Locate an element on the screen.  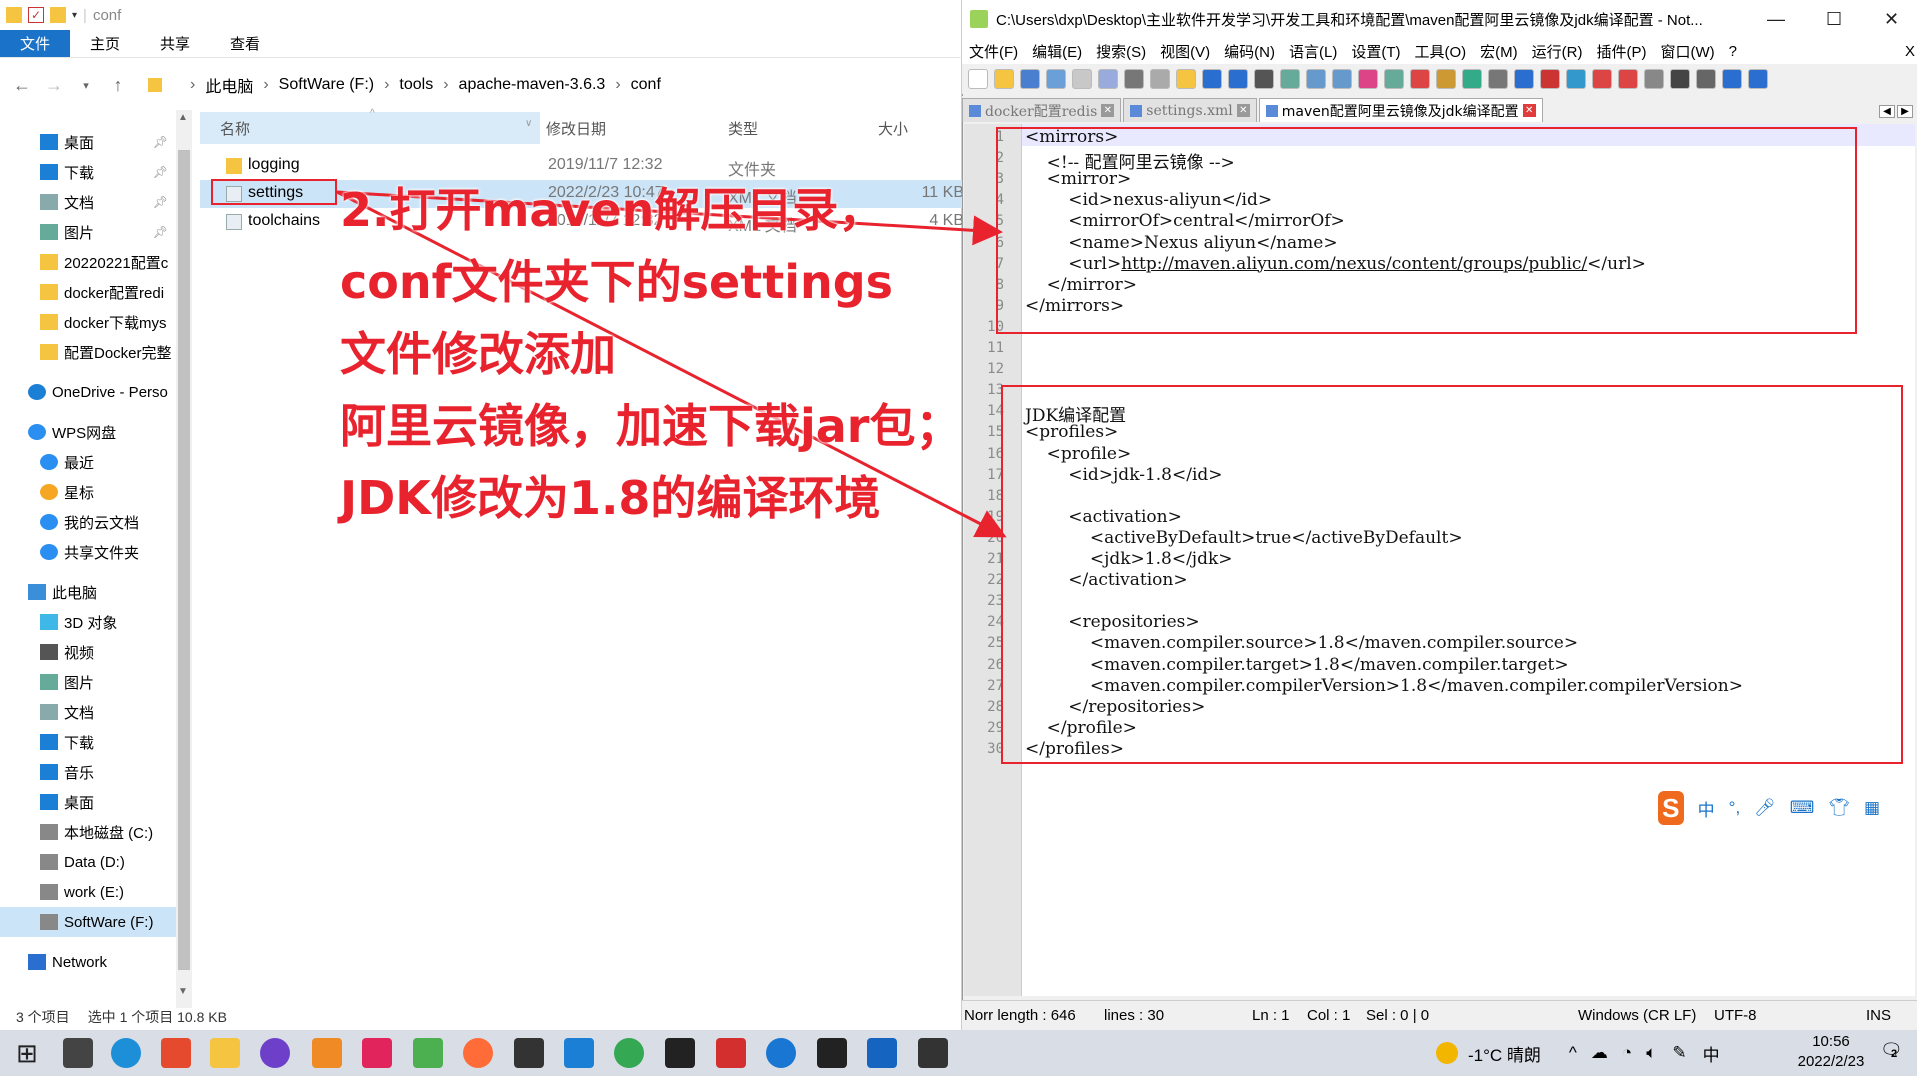
annotation-line: 文件修改添加 is located at coordinates (478, 354).